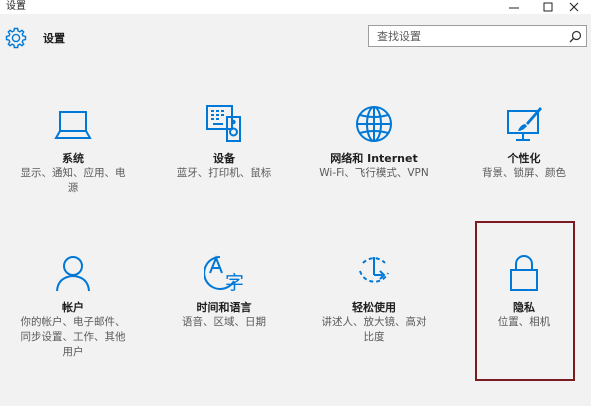 This screenshot has width=591, height=406. What do you see at coordinates (224, 273) in the screenshot?
I see `time-language-icon: 字` at bounding box center [224, 273].